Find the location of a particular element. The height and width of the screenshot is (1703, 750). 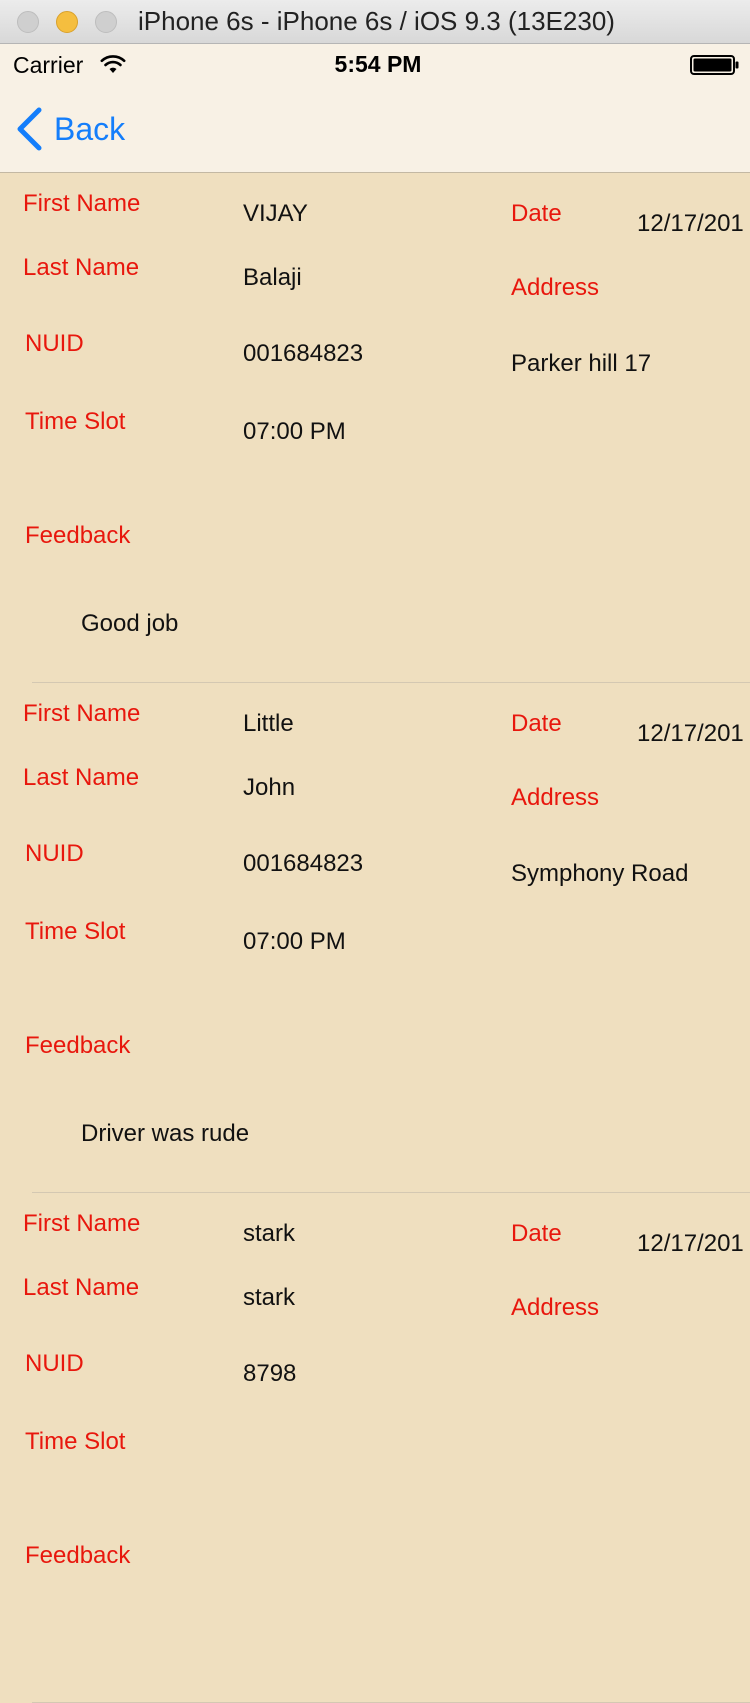

simulator-title-bar: iPhone 6s - iPhone 6s / iOS 9.3 (13E230) is located at coordinates (375, 22).